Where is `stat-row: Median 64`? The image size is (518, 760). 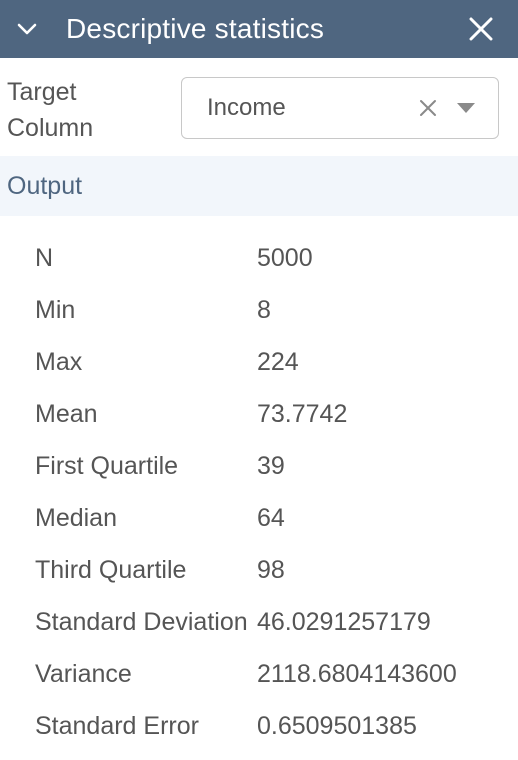 stat-row: Median 64 is located at coordinates (259, 518).